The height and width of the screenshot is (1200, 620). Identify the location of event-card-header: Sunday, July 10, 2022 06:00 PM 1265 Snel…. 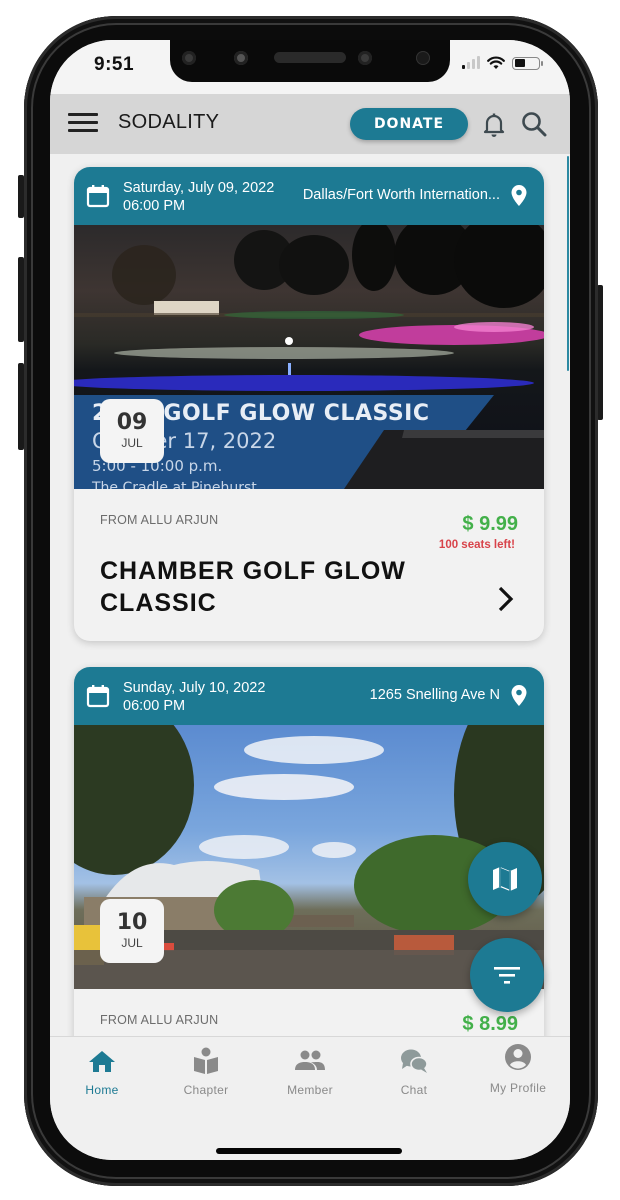
(309, 696).